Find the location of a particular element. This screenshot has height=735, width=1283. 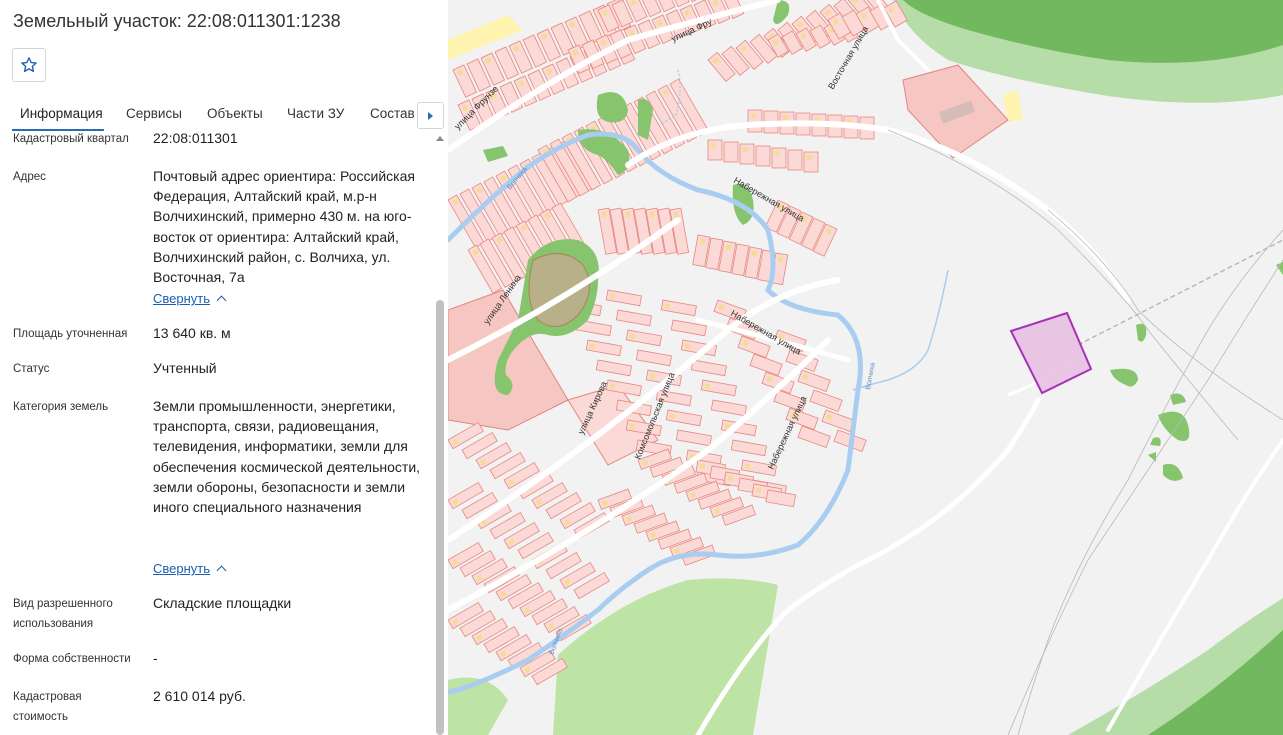

favorite-button is located at coordinates (29, 65).